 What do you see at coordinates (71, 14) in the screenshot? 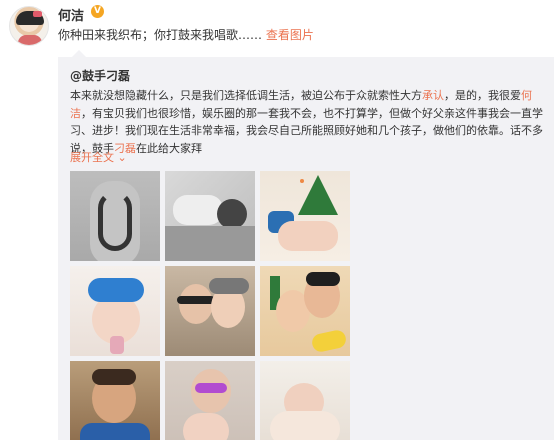
I see `username: 何洁` at bounding box center [71, 14].